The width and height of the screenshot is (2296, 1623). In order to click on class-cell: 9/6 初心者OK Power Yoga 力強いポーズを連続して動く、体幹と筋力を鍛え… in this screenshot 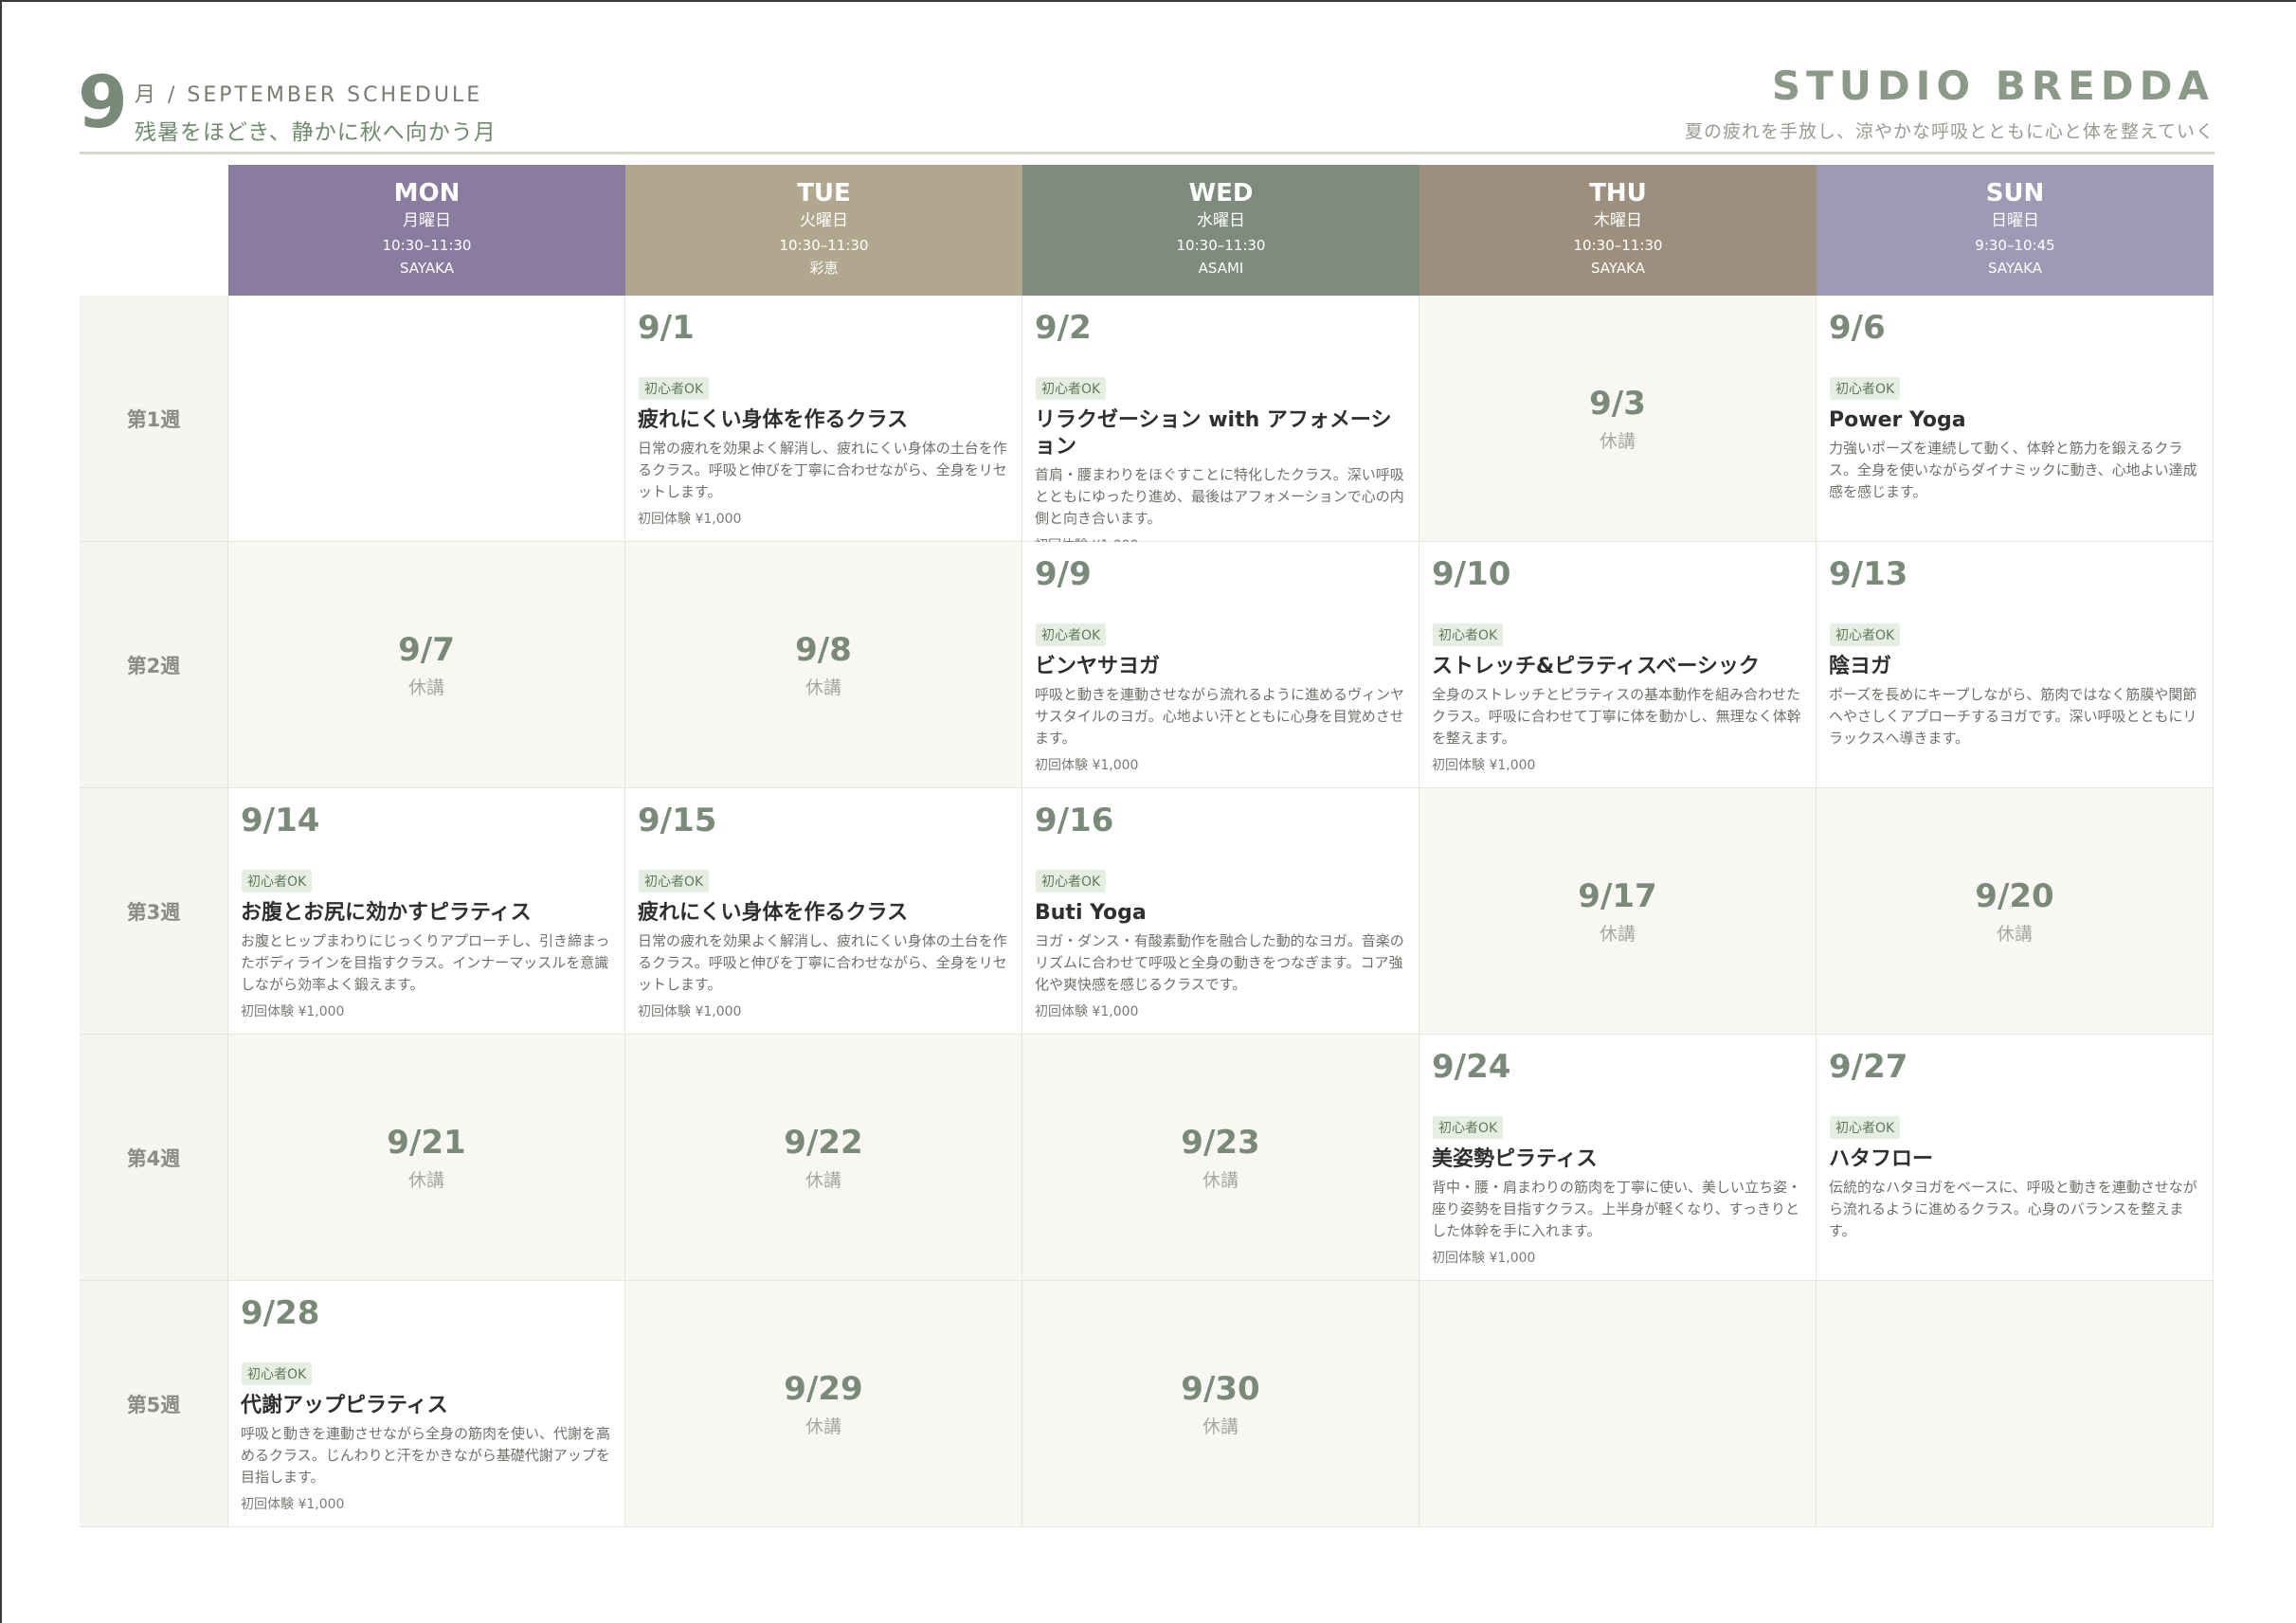, I will do `click(2015, 419)`.